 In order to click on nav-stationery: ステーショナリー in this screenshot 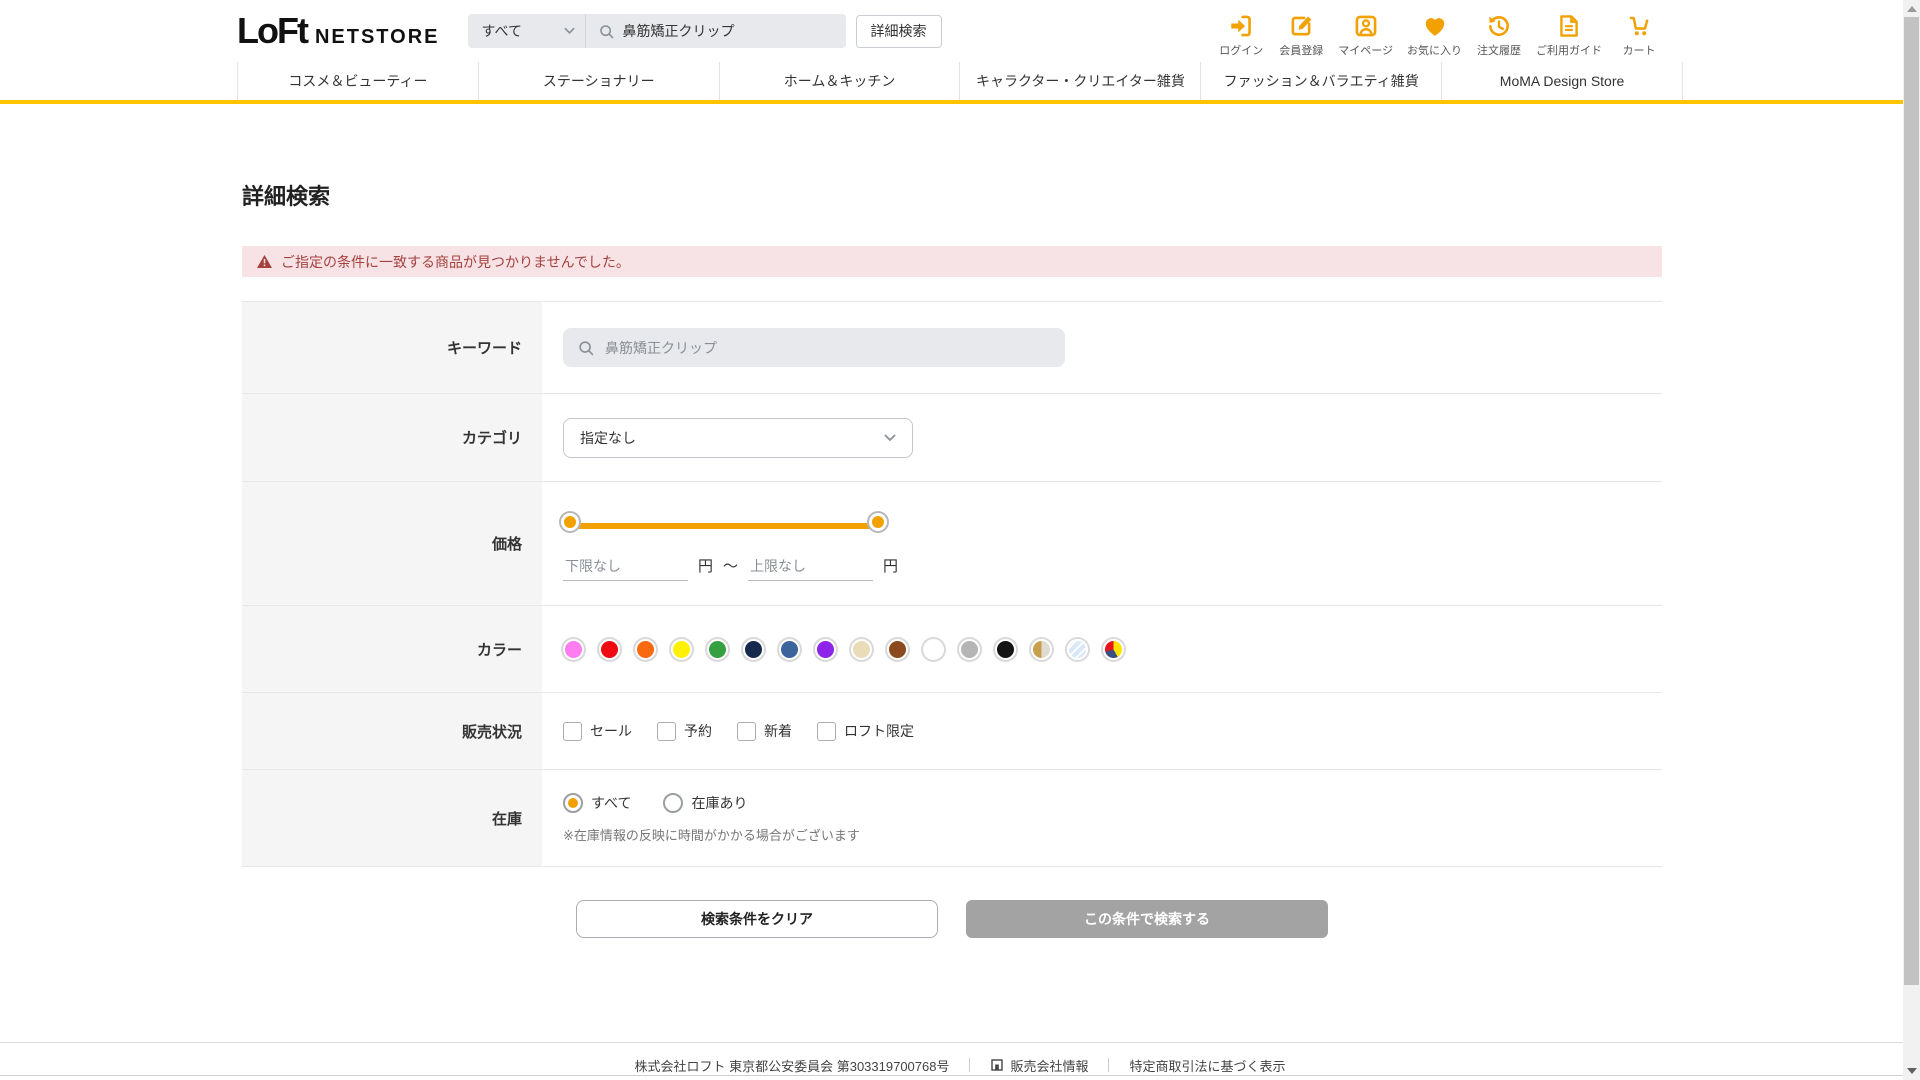, I will do `click(598, 81)`.